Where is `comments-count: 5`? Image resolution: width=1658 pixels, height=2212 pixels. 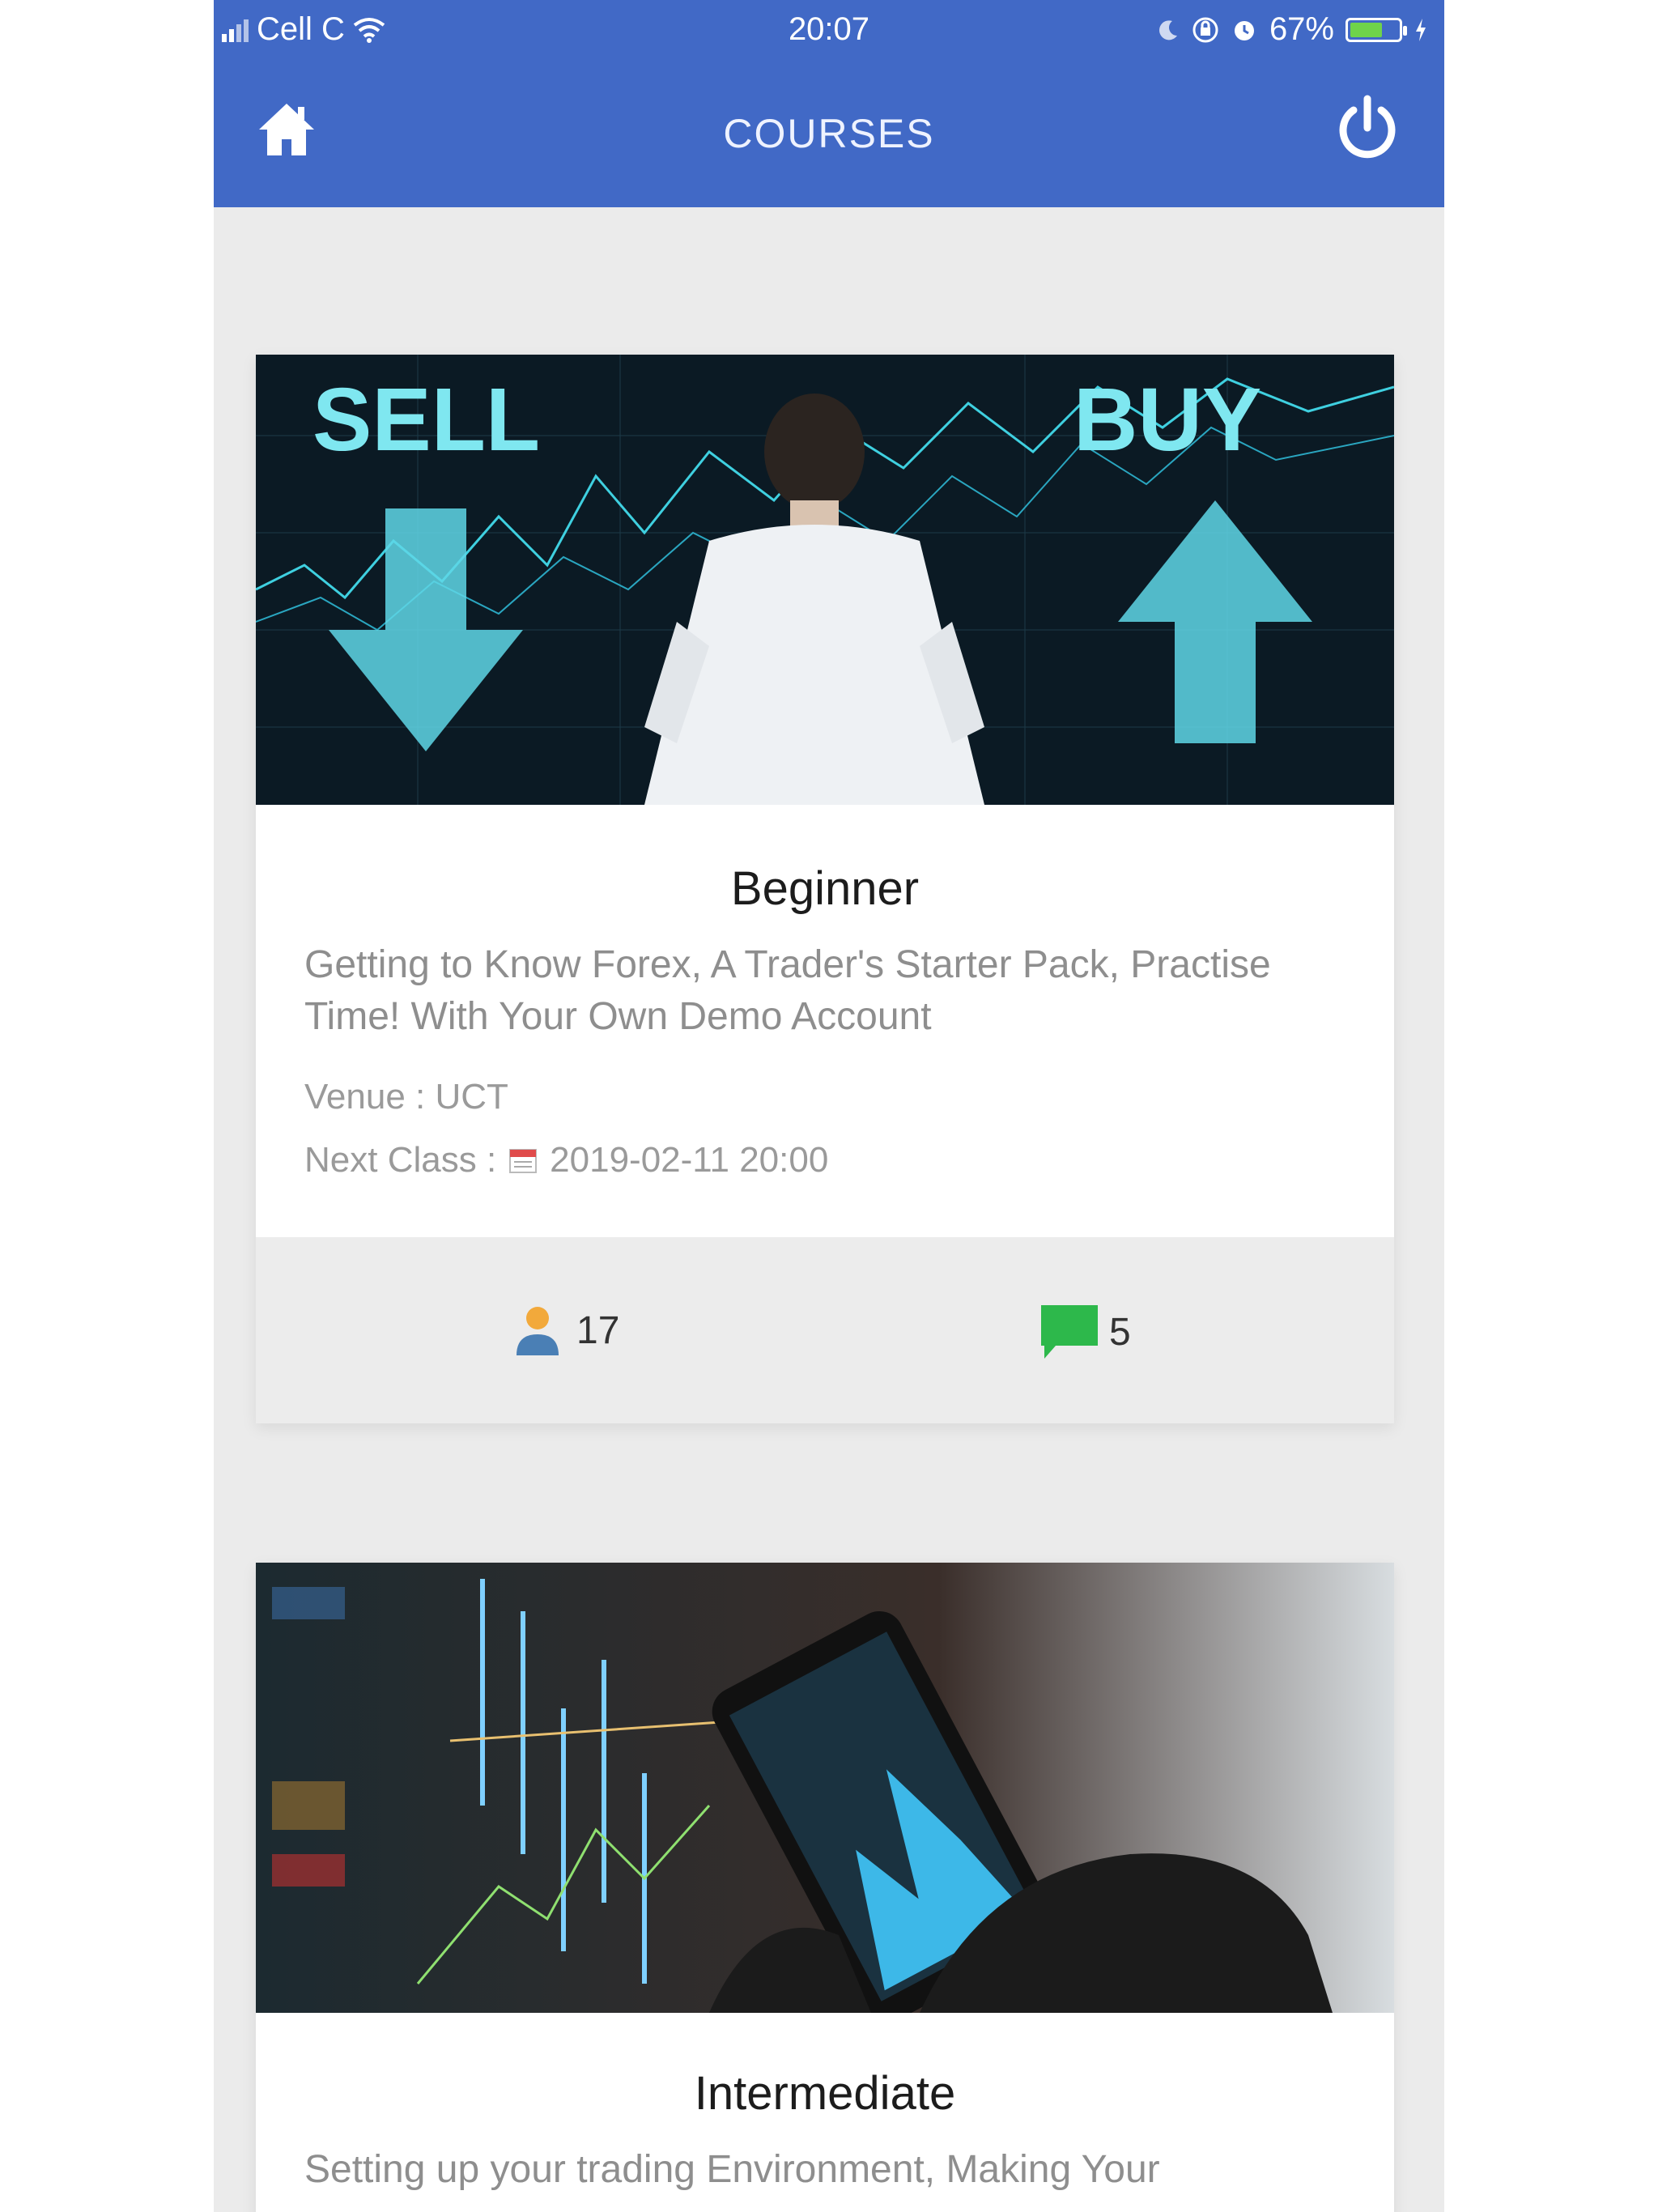
comments-count: 5 is located at coordinates (1120, 1332).